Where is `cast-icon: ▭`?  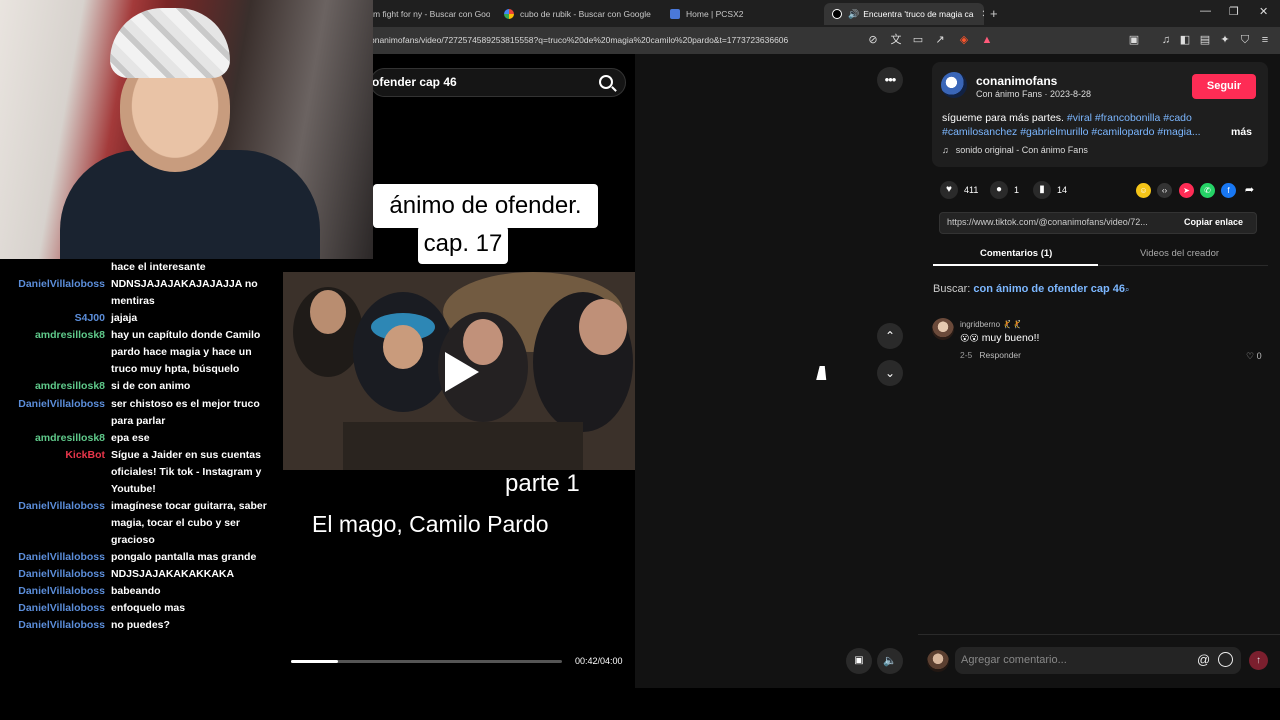 cast-icon: ▭ is located at coordinates (918, 40).